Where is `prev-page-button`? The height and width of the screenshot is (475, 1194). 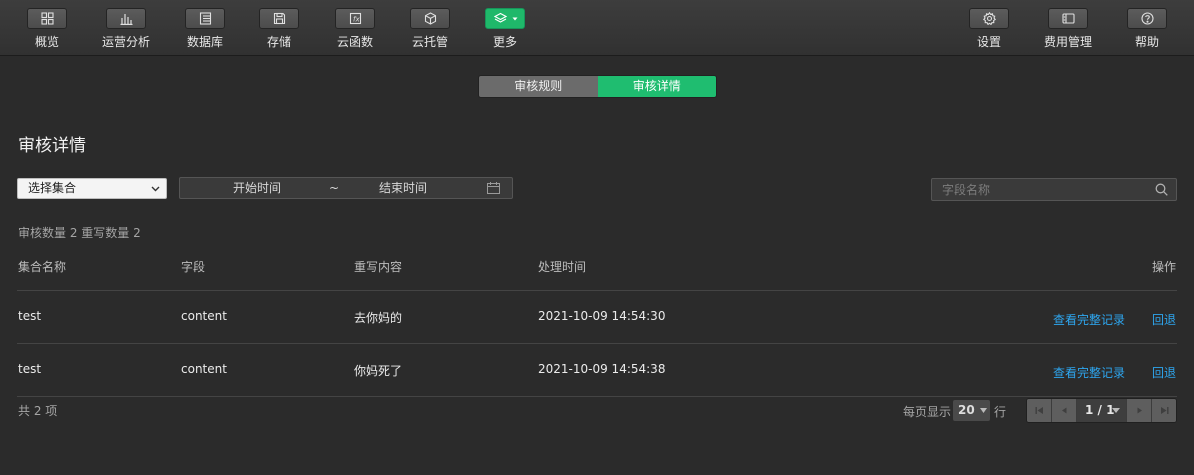
prev-page-button is located at coordinates (1064, 410).